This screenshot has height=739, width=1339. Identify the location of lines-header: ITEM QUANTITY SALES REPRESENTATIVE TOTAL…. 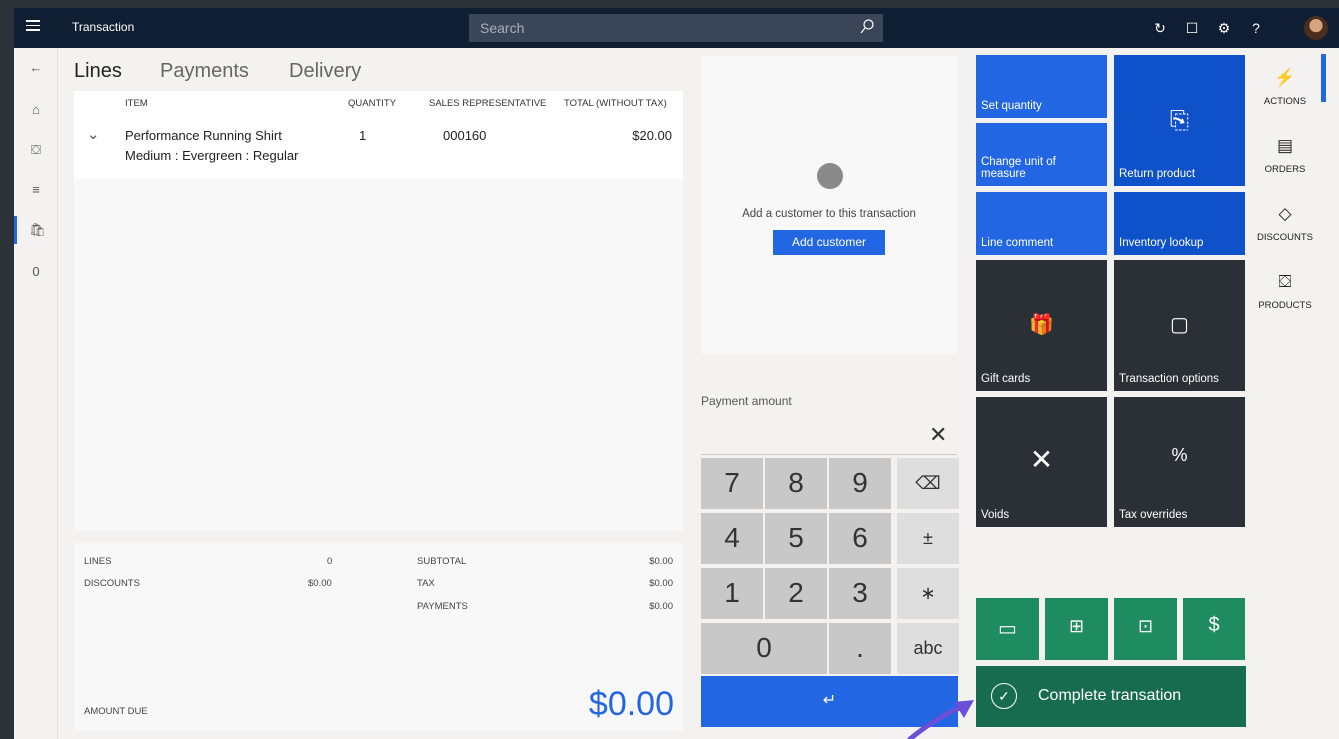
(378, 104).